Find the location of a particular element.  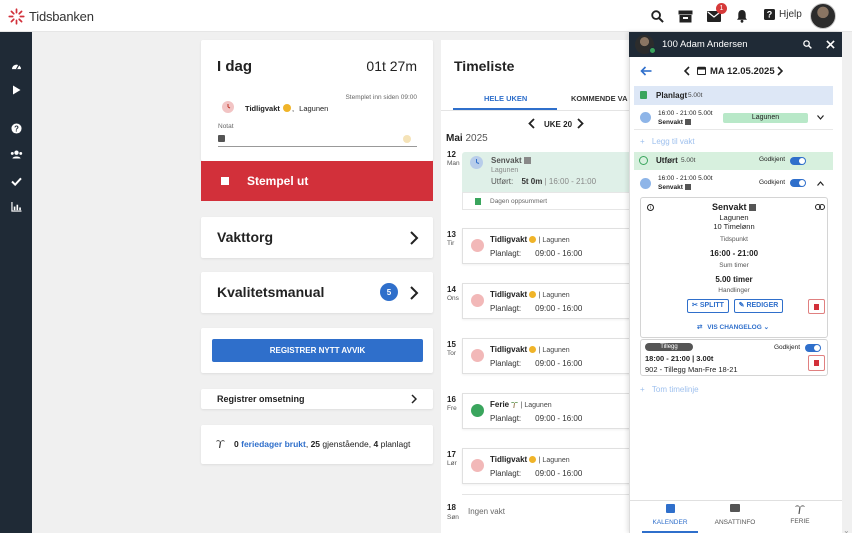

emoji-icon is located at coordinates (407, 139).